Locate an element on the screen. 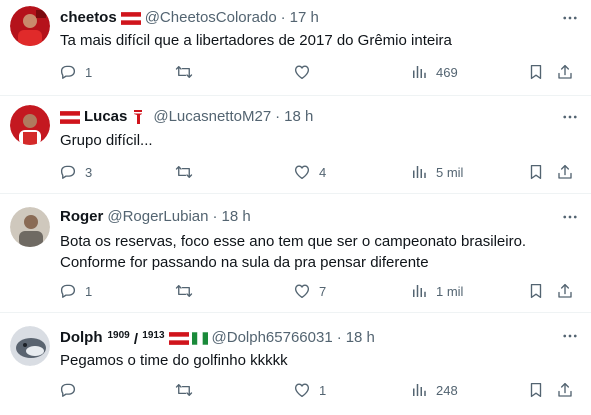 This screenshot has width=591, height=415. timestamp: 17 h is located at coordinates (304, 18).